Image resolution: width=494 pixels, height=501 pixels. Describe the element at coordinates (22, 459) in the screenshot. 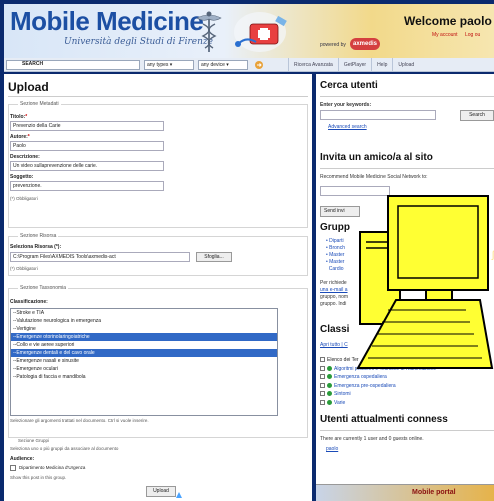

I see `audience-label: Audience:` at that location.